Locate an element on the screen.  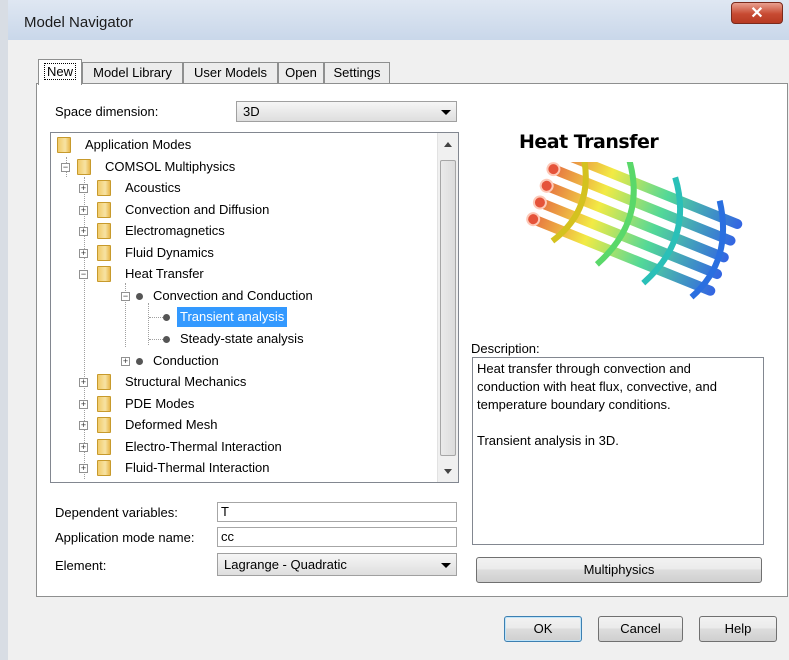
description-label: Description: is located at coordinates (505, 348).